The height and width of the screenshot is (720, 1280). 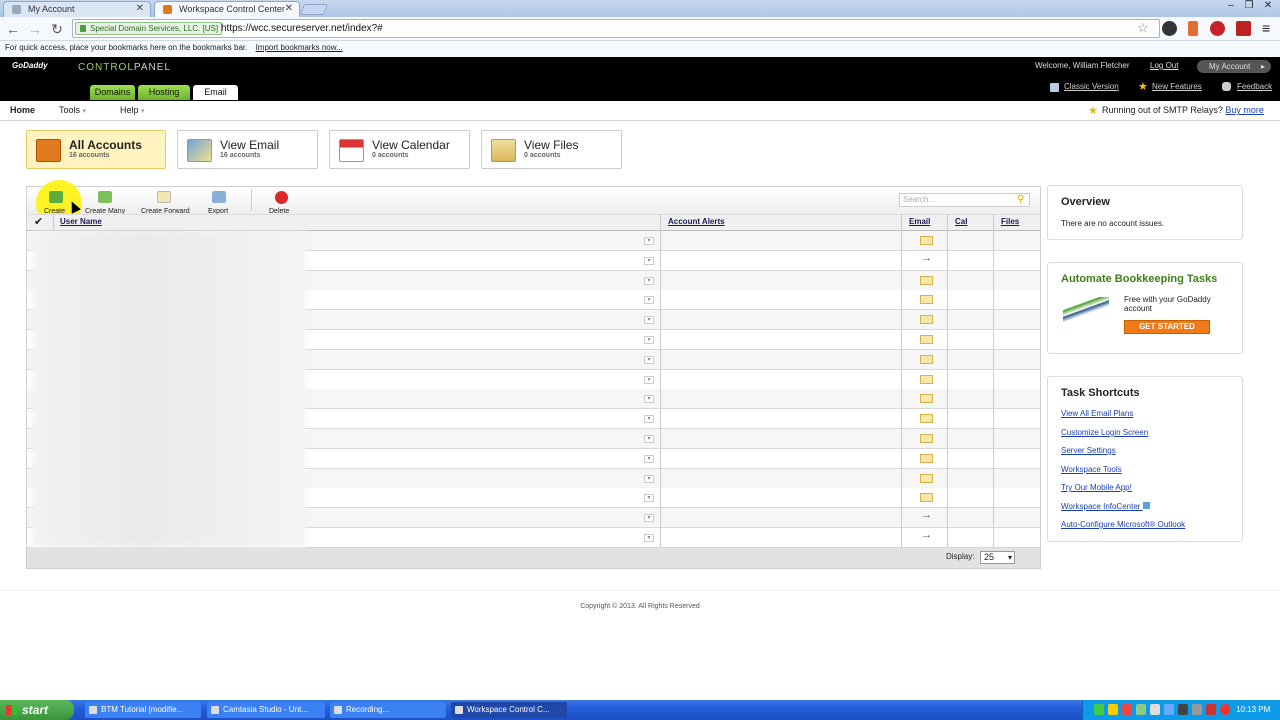 What do you see at coordinates (551, 149) in the screenshot?
I see `card-view-files: View Files 0 accounts` at bounding box center [551, 149].